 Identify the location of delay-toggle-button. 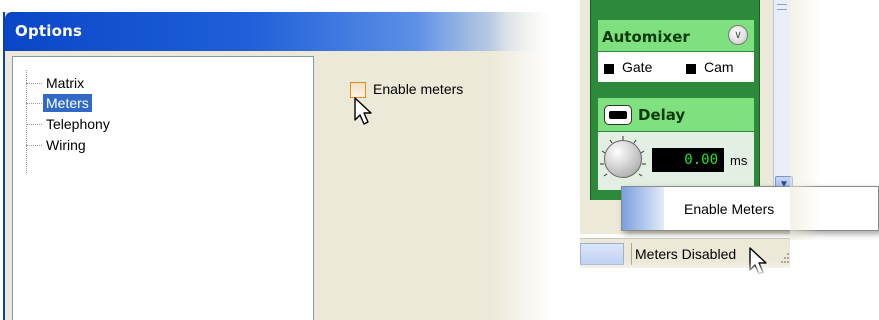
(618, 115).